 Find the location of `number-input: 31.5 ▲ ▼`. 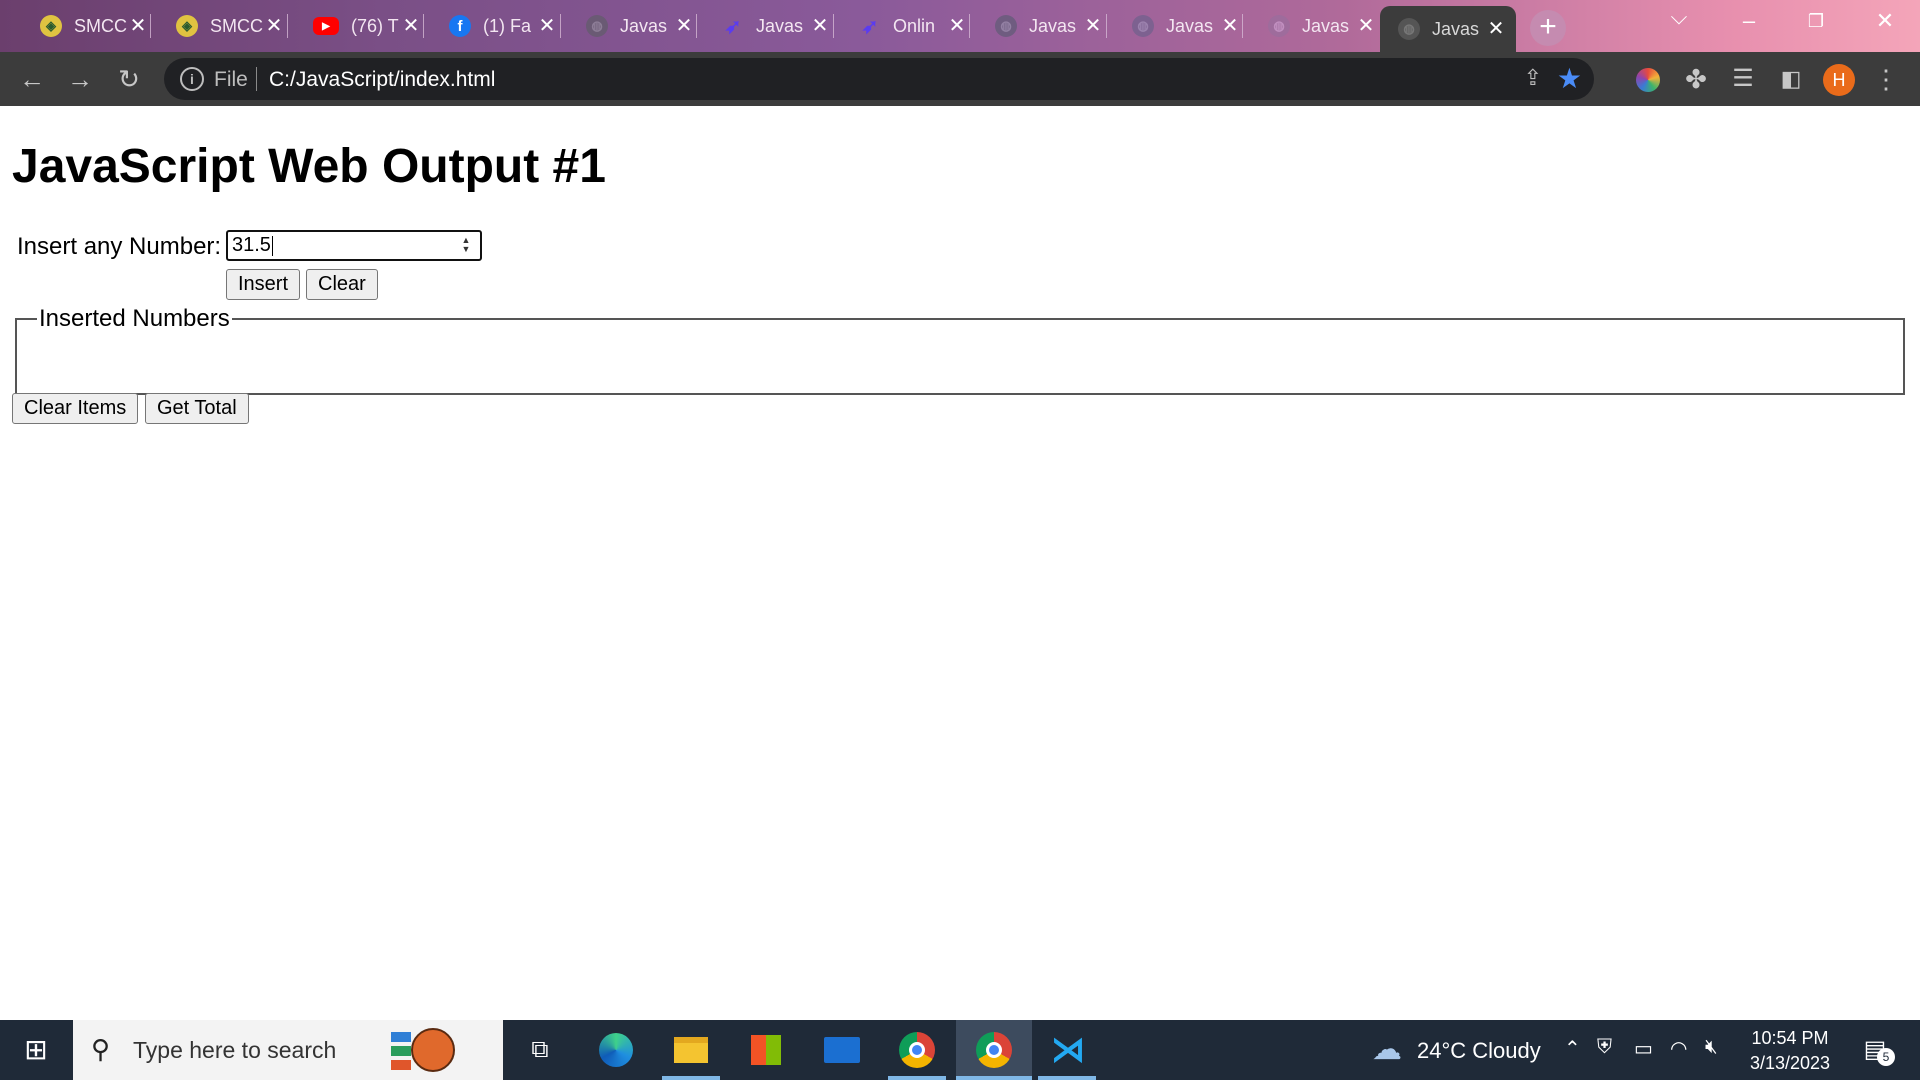

number-input: 31.5 ▲ ▼ is located at coordinates (354, 245).